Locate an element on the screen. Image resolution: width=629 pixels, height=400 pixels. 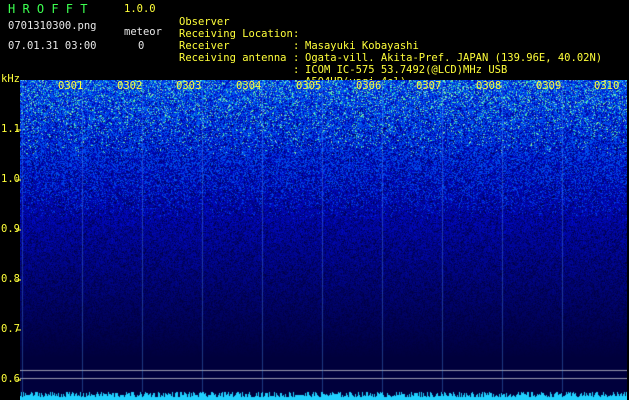
x-tick-label: 0310 is located at coordinates (607, 86).